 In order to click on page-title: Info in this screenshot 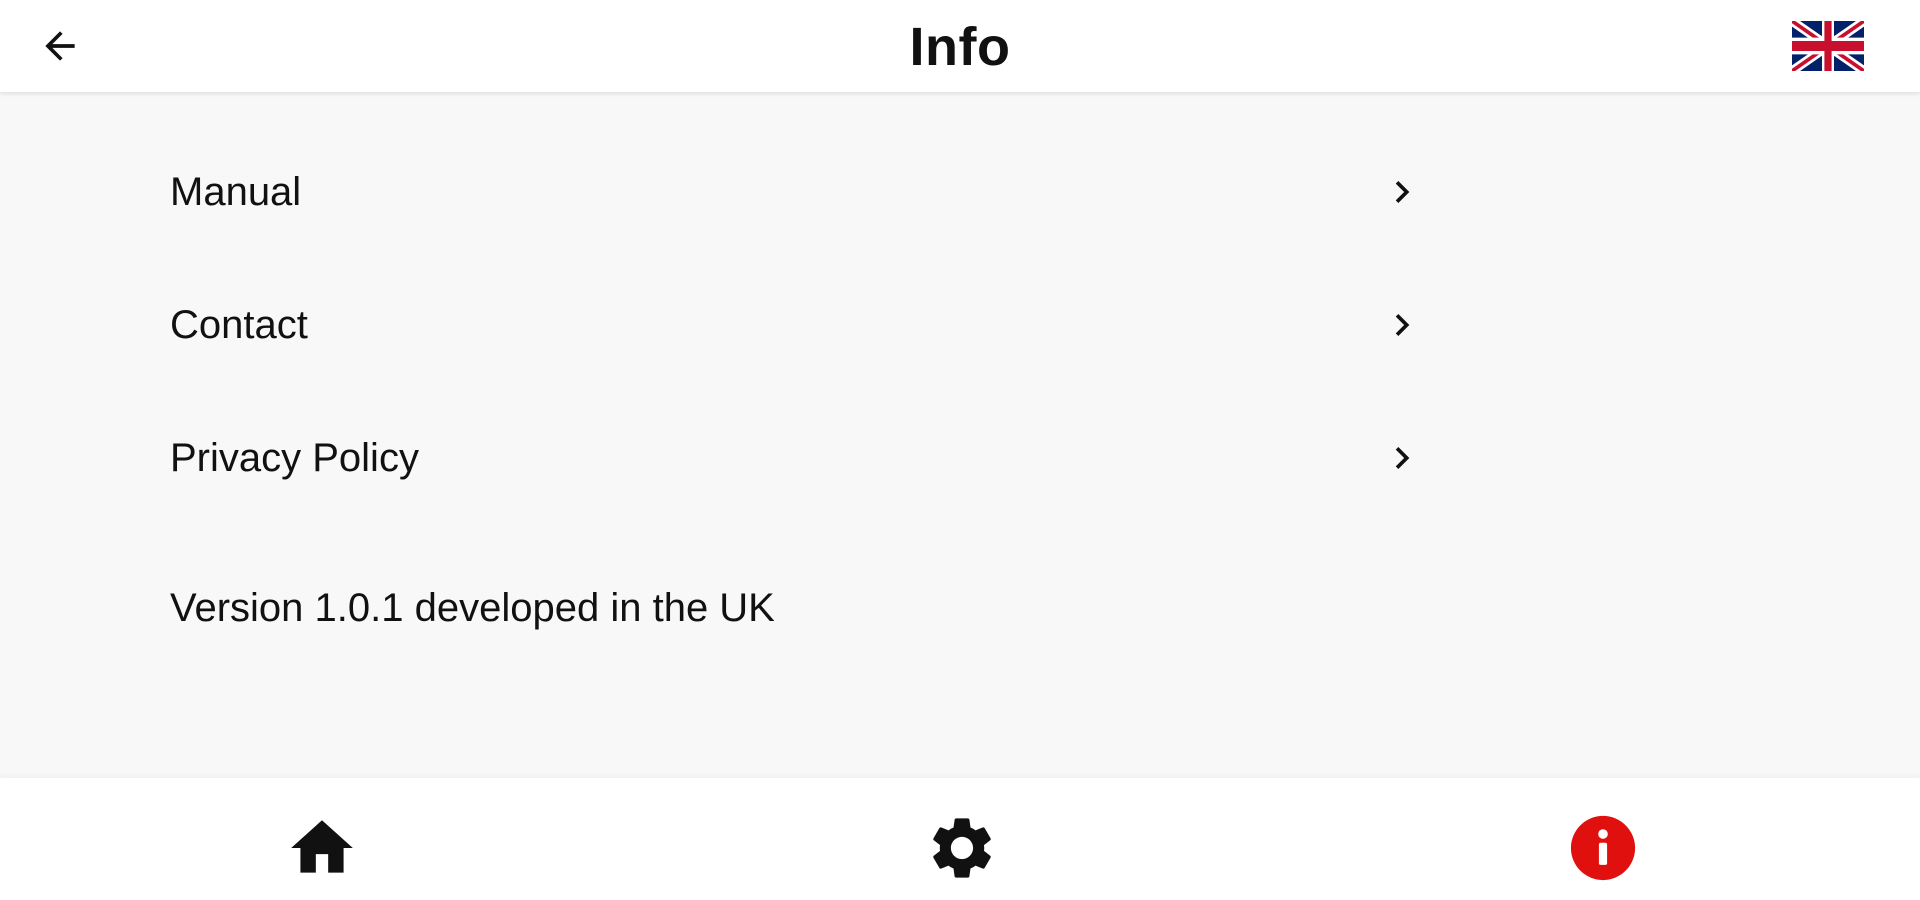, I will do `click(960, 47)`.